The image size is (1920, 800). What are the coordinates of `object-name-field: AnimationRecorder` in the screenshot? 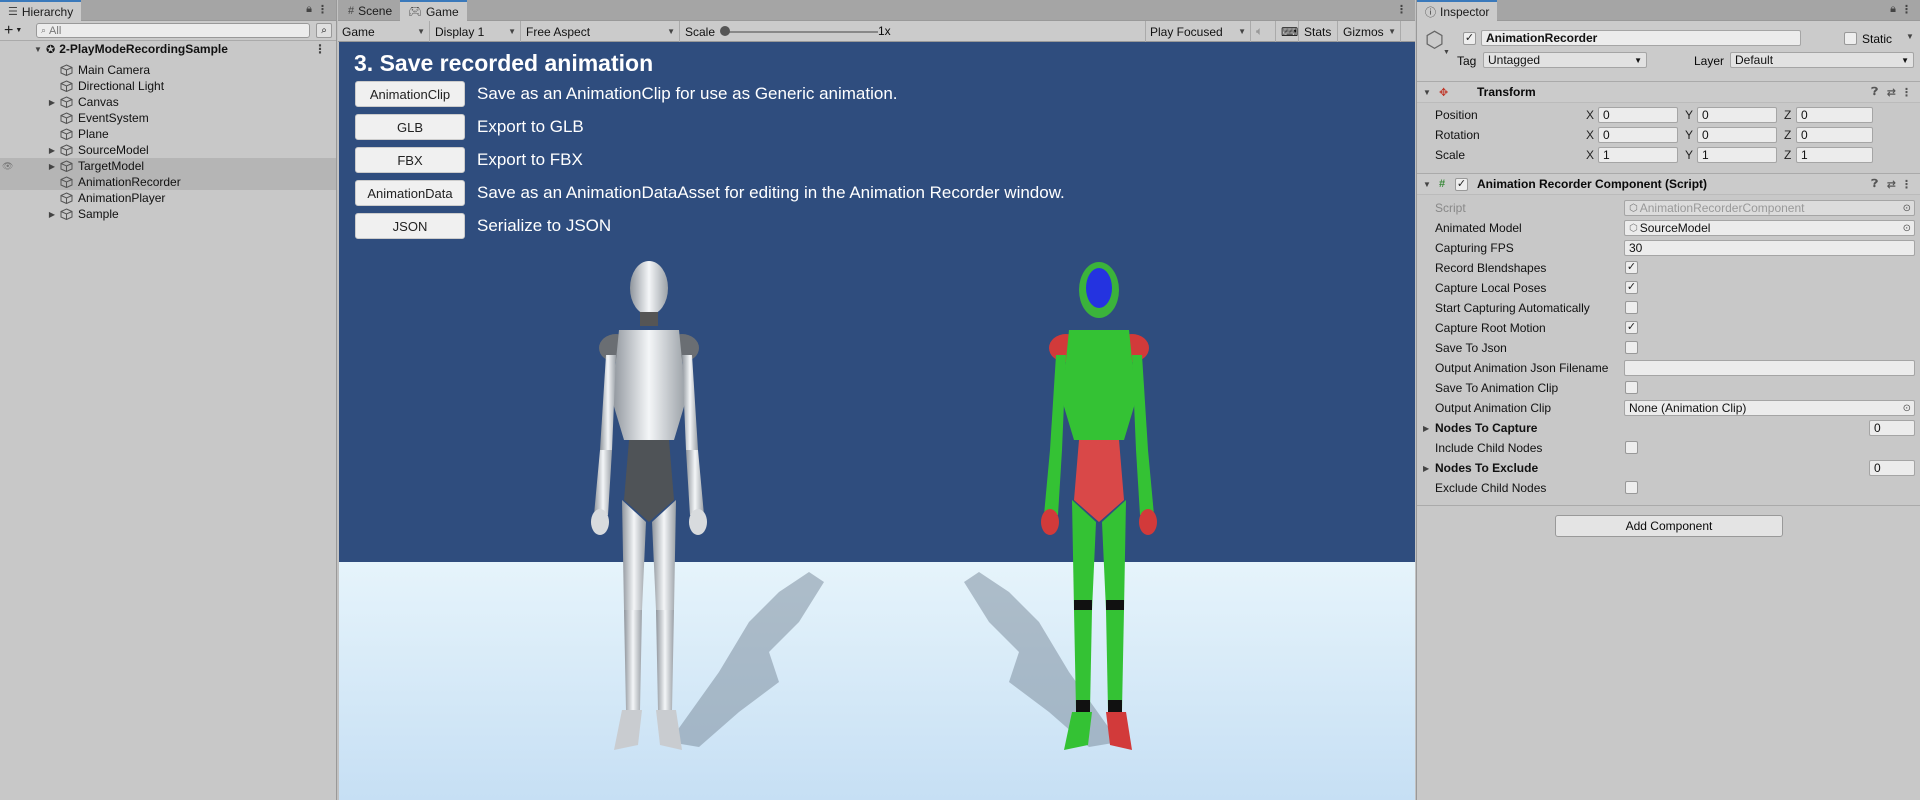 It's located at (1641, 38).